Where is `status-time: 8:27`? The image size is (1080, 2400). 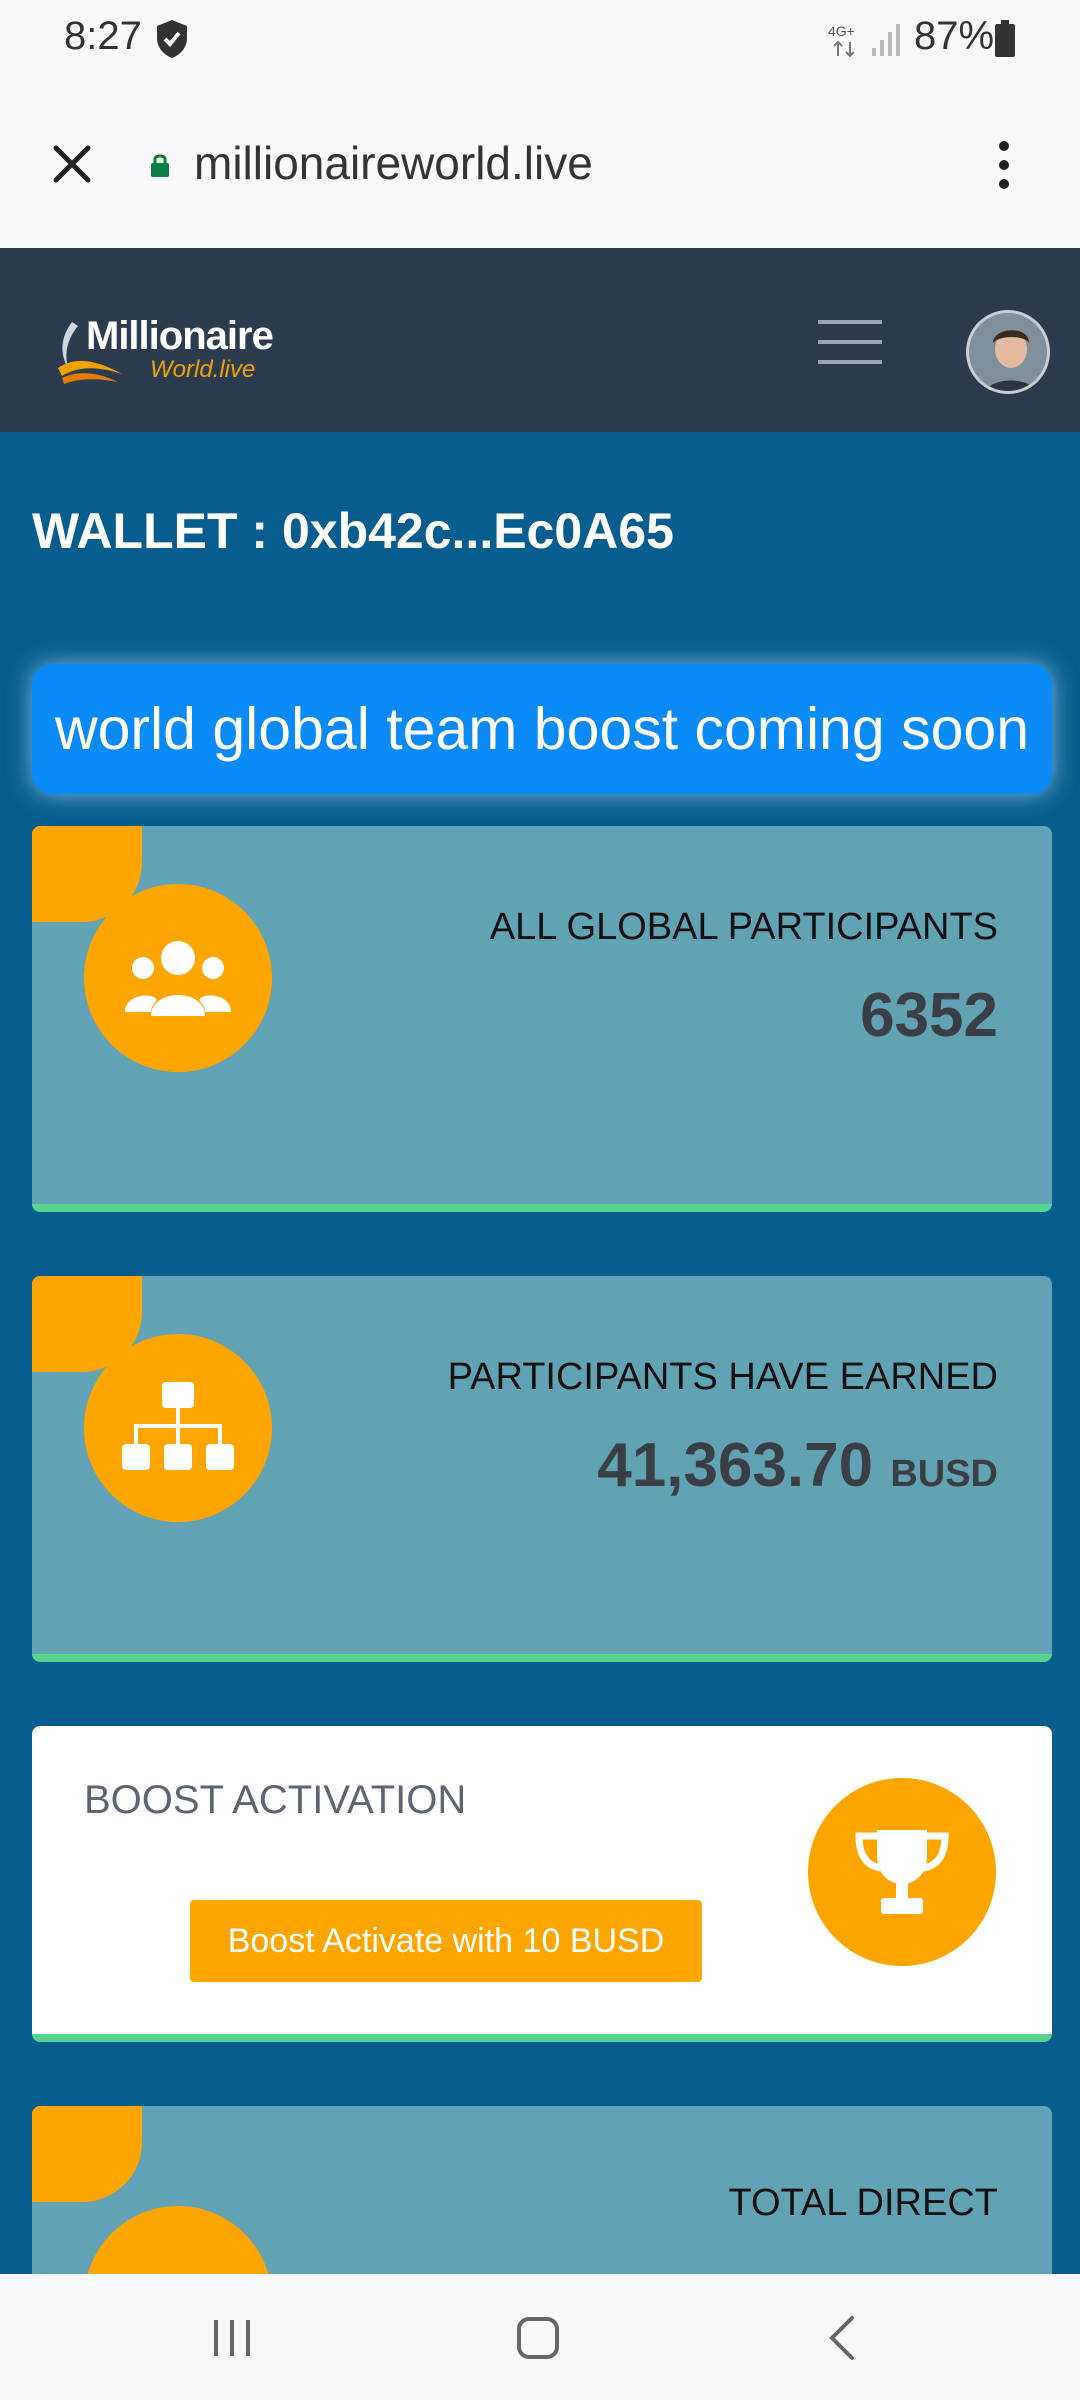 status-time: 8:27 is located at coordinates (103, 36).